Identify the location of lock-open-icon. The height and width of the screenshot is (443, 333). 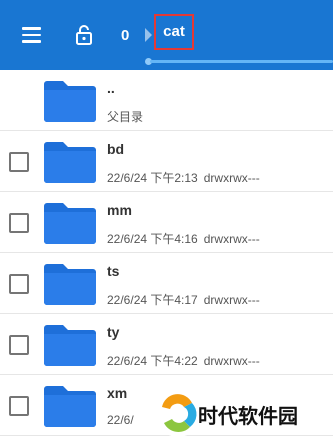
(84, 35).